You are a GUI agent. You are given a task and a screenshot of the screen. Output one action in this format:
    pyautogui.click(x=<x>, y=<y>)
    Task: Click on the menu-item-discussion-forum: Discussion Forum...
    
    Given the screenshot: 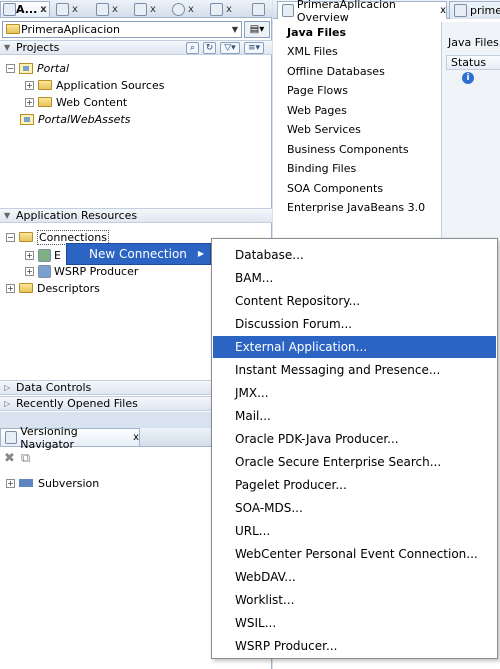 What is the action you would take?
    pyautogui.click(x=354, y=324)
    